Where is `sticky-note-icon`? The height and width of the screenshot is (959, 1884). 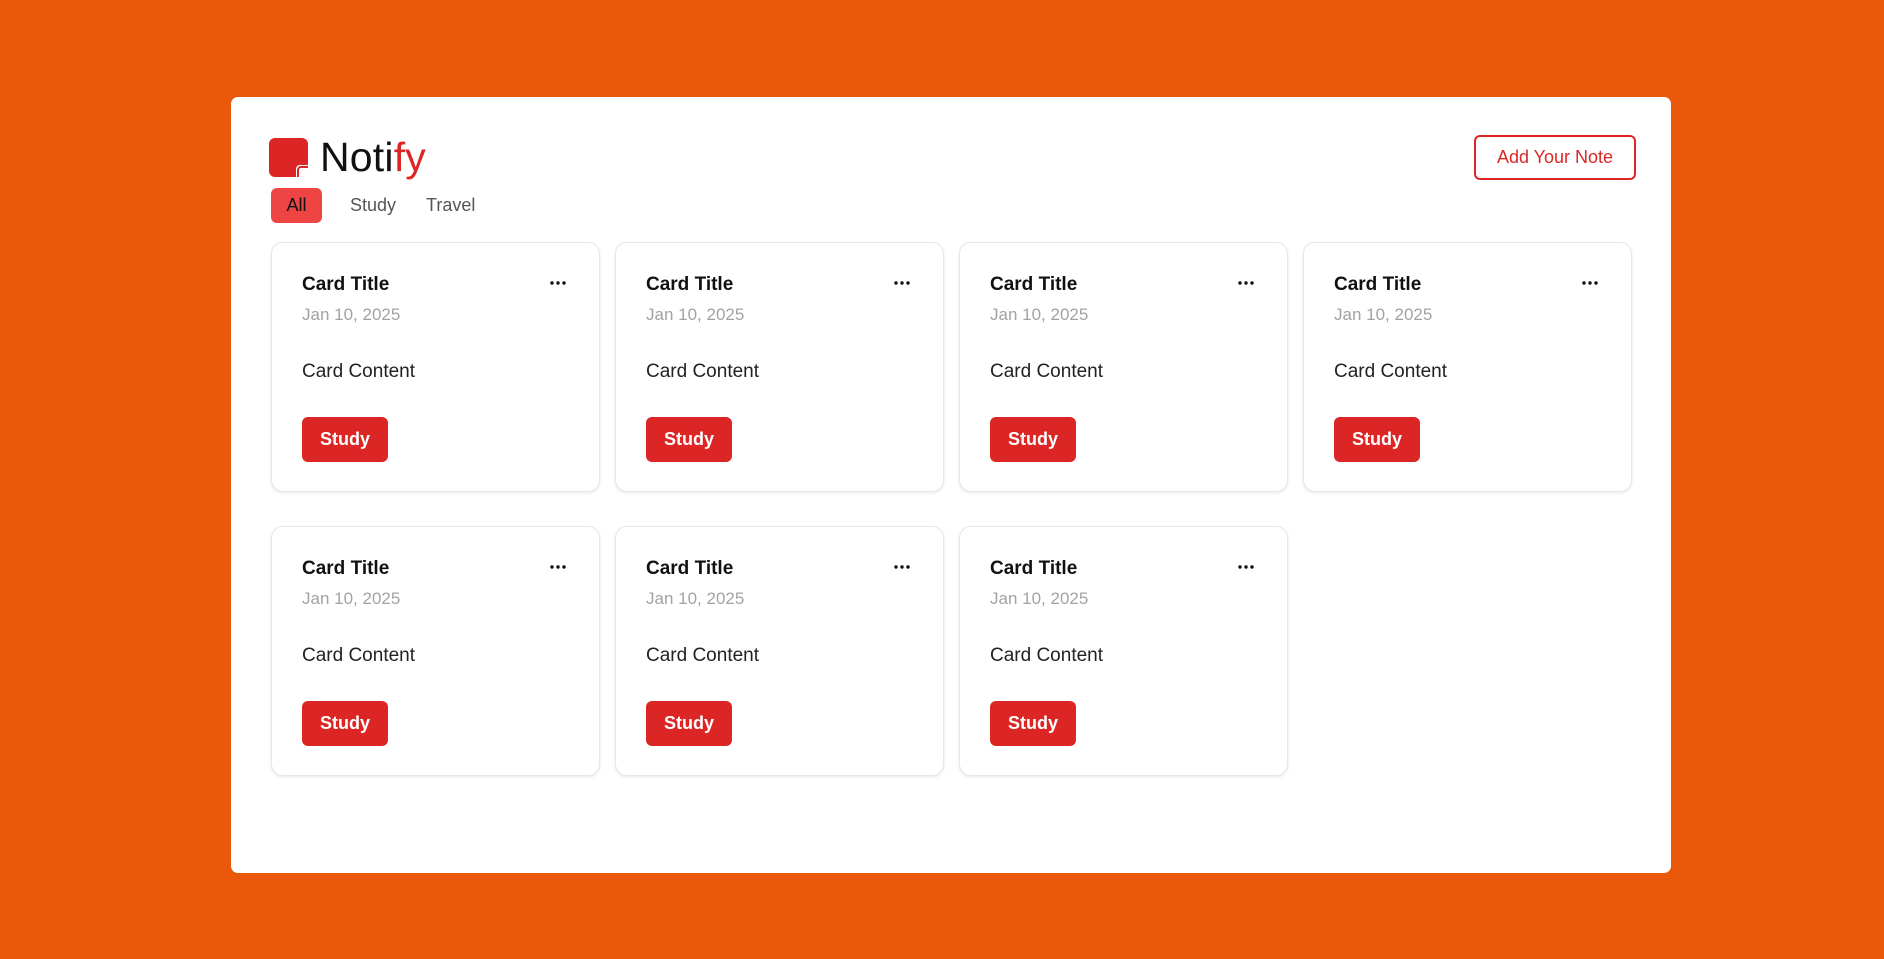 sticky-note-icon is located at coordinates (288, 157).